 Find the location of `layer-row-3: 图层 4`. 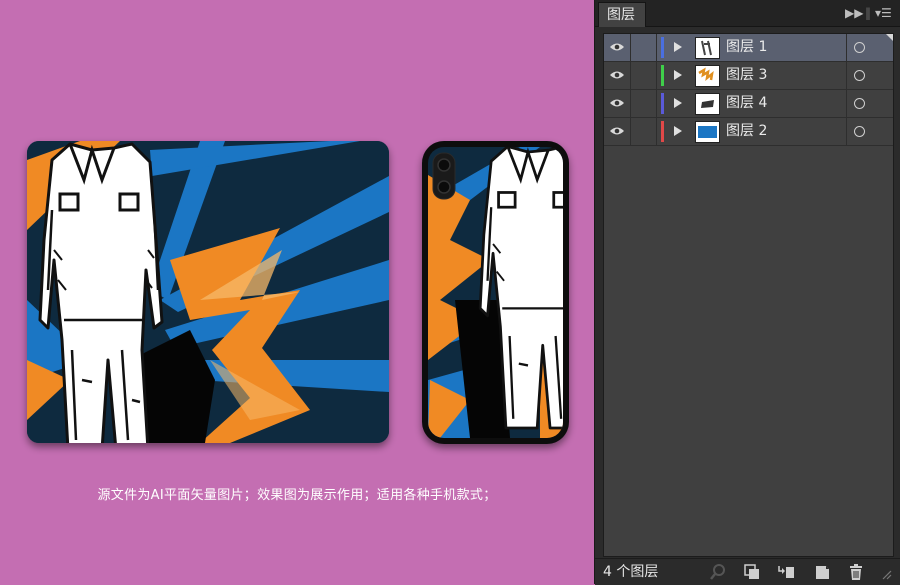

layer-row-3: 图层 4 is located at coordinates (748, 104).